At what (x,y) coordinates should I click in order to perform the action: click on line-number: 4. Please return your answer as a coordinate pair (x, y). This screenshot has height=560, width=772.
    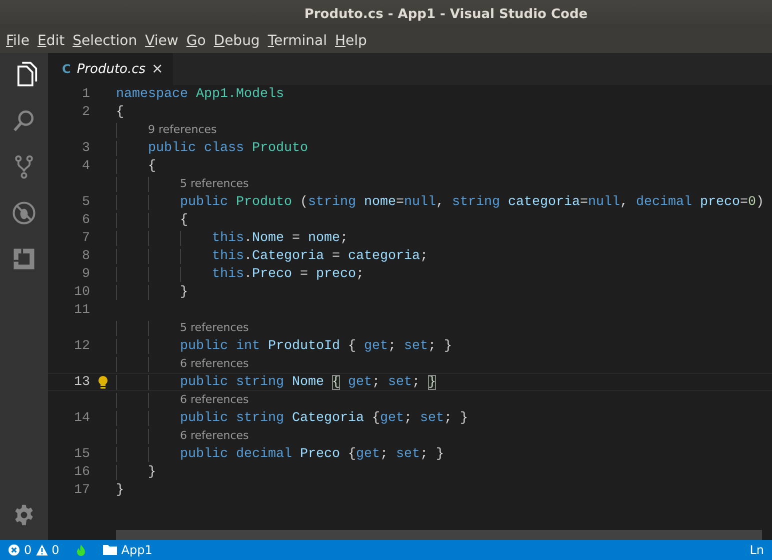
    Looking at the image, I should click on (85, 166).